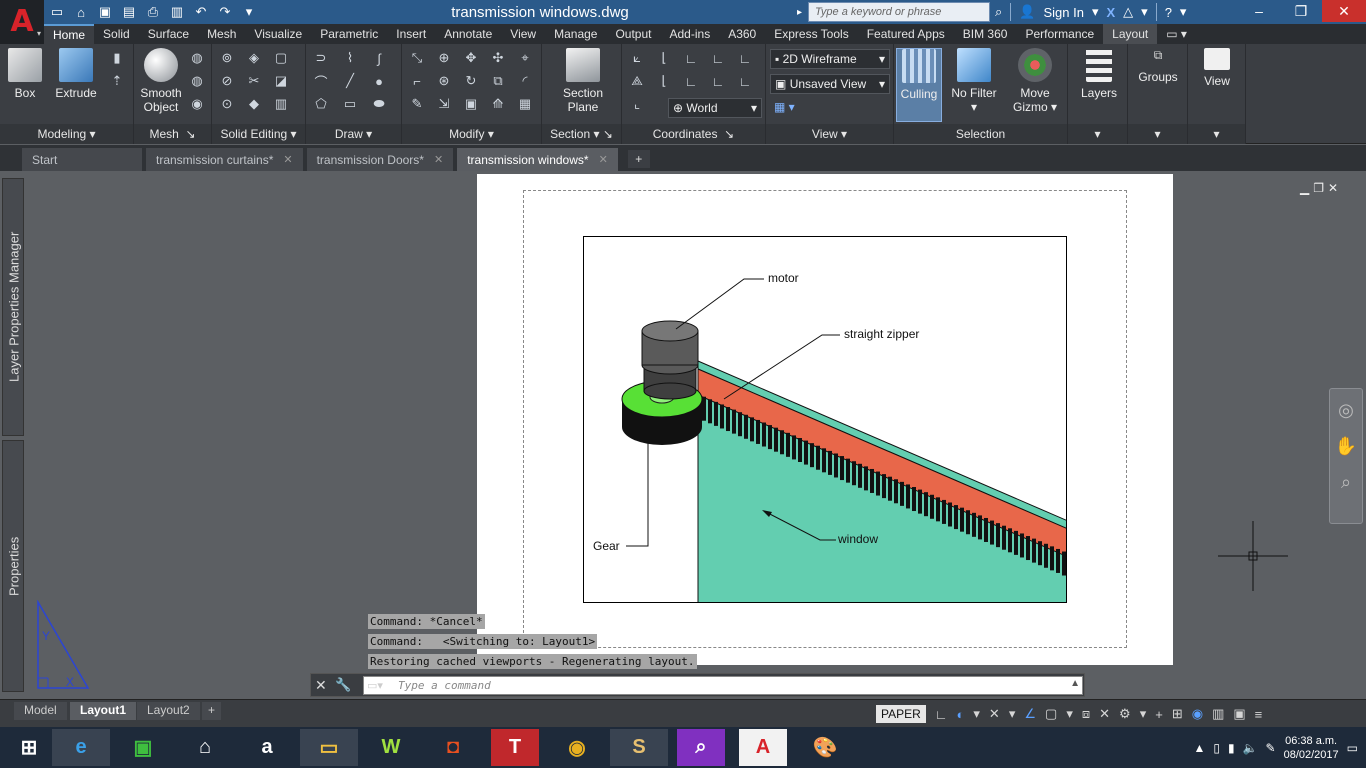 The image size is (1366, 768). I want to click on hardware-accel-icon: ◉, so click(1197, 714).